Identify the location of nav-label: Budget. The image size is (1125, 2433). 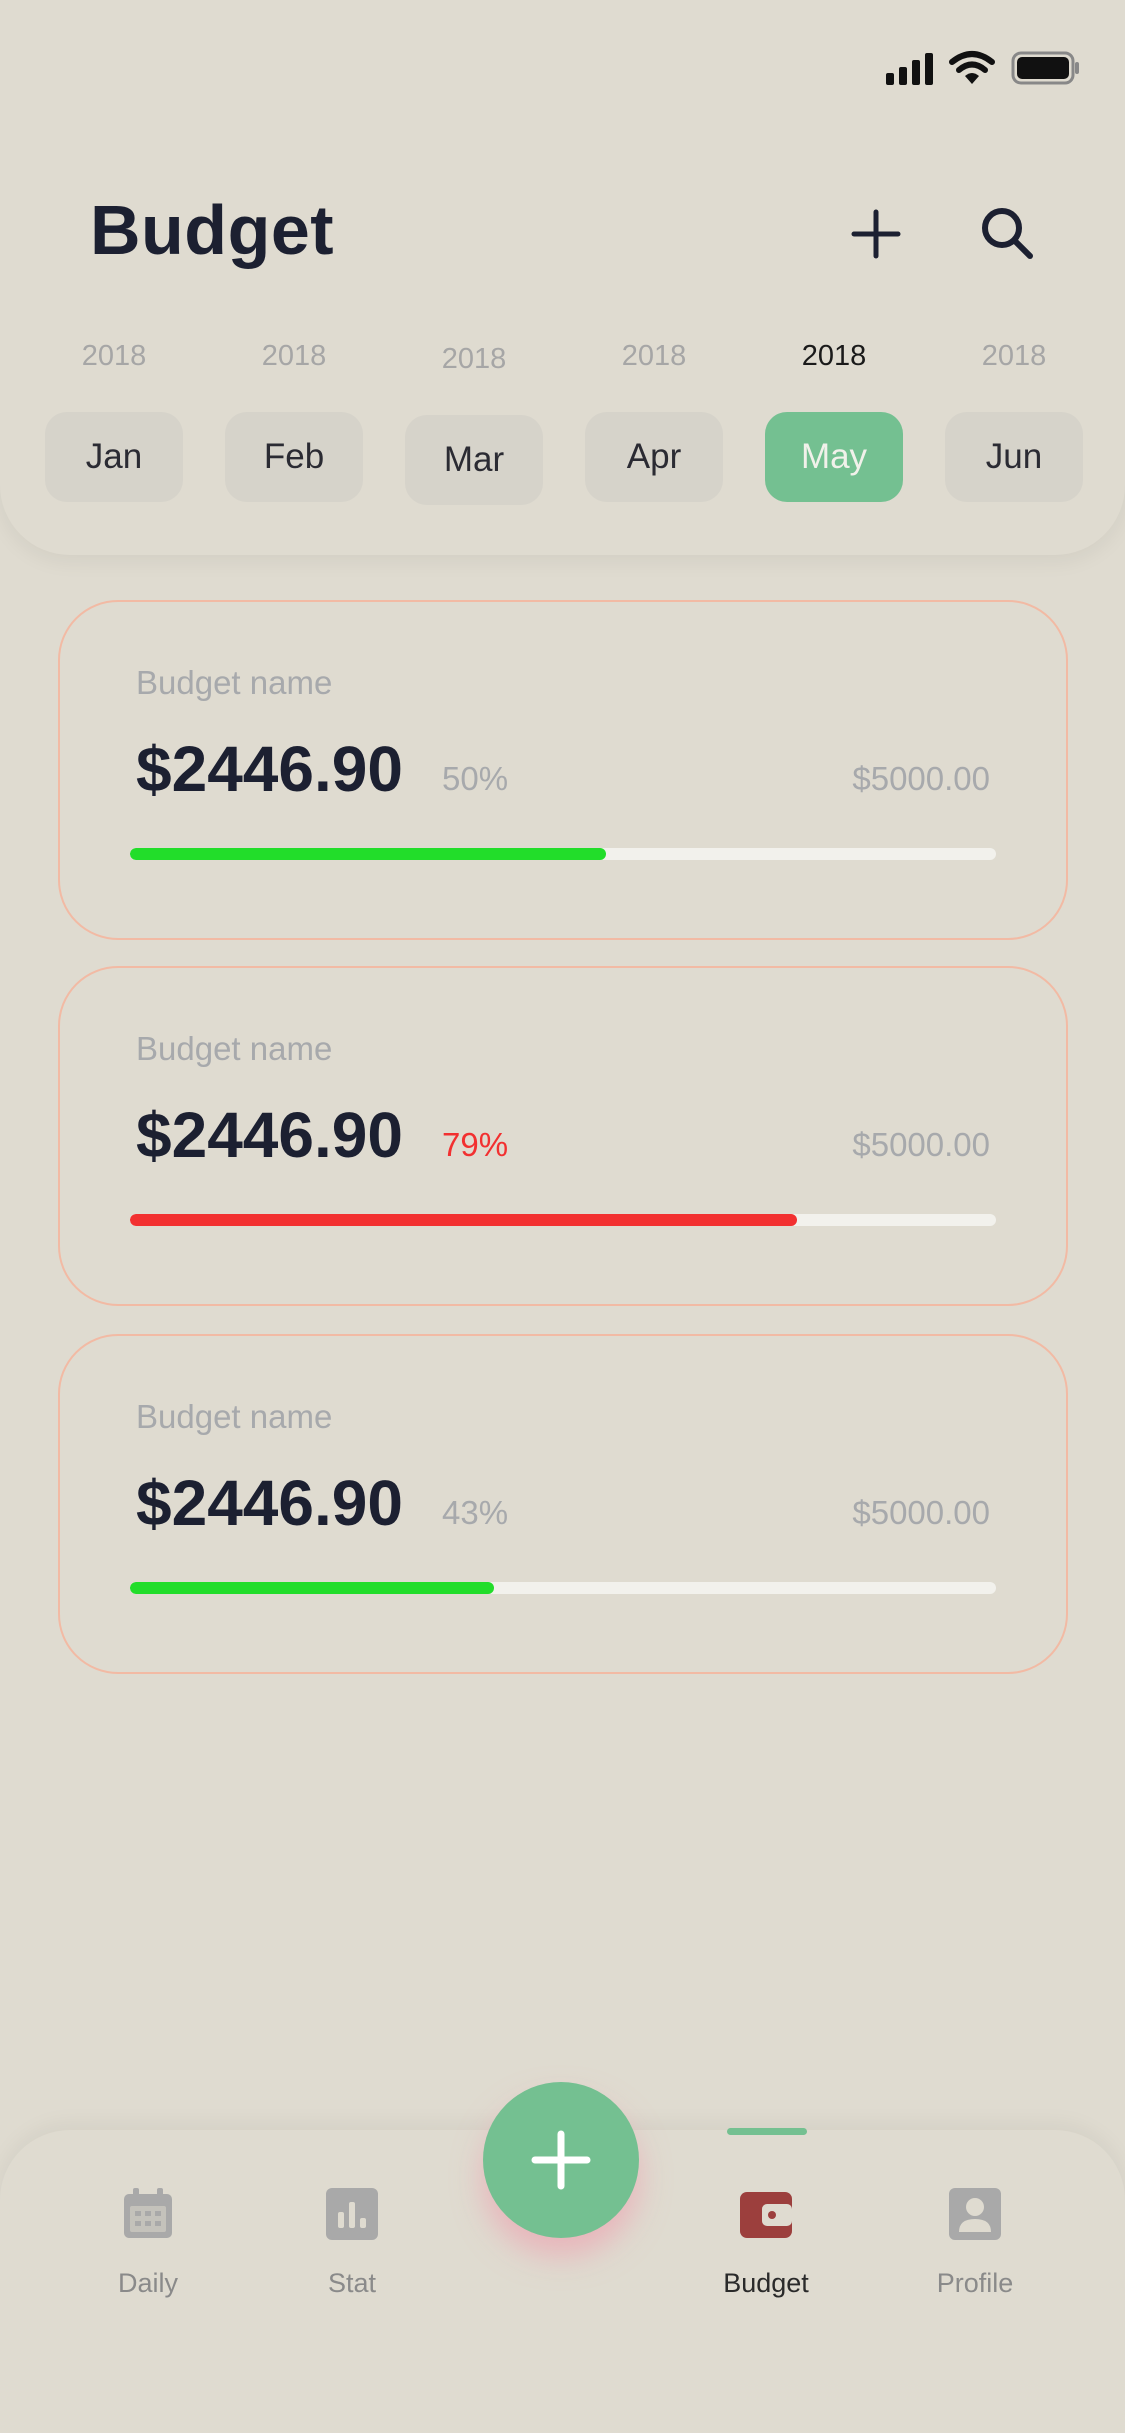
(766, 2283).